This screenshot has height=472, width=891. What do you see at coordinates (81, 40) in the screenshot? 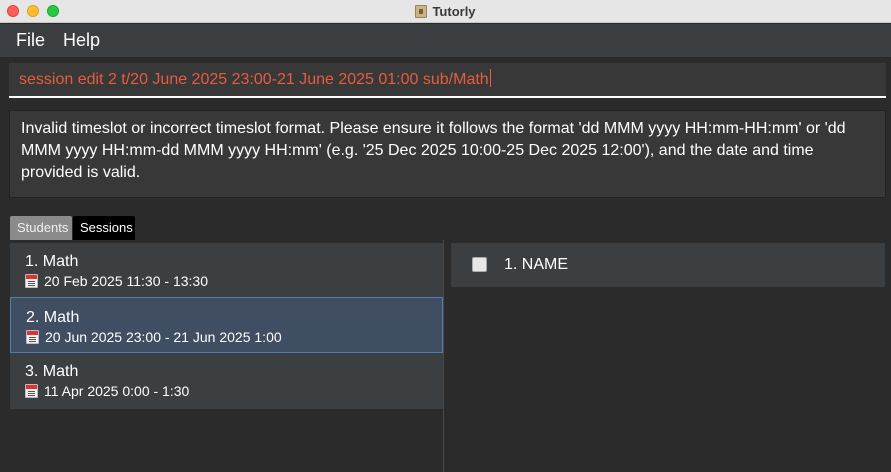
I see `menu-help: Help` at bounding box center [81, 40].